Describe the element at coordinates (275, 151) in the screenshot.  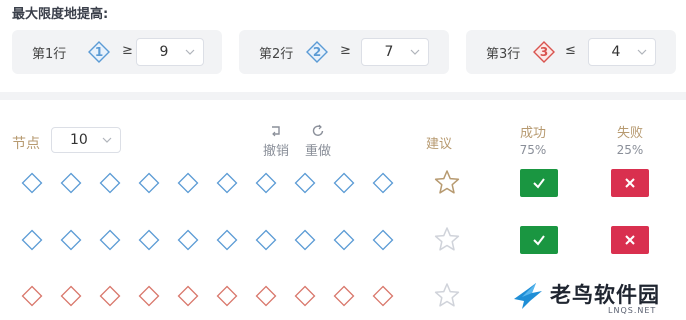
I see `undo-label: 撤销` at that location.